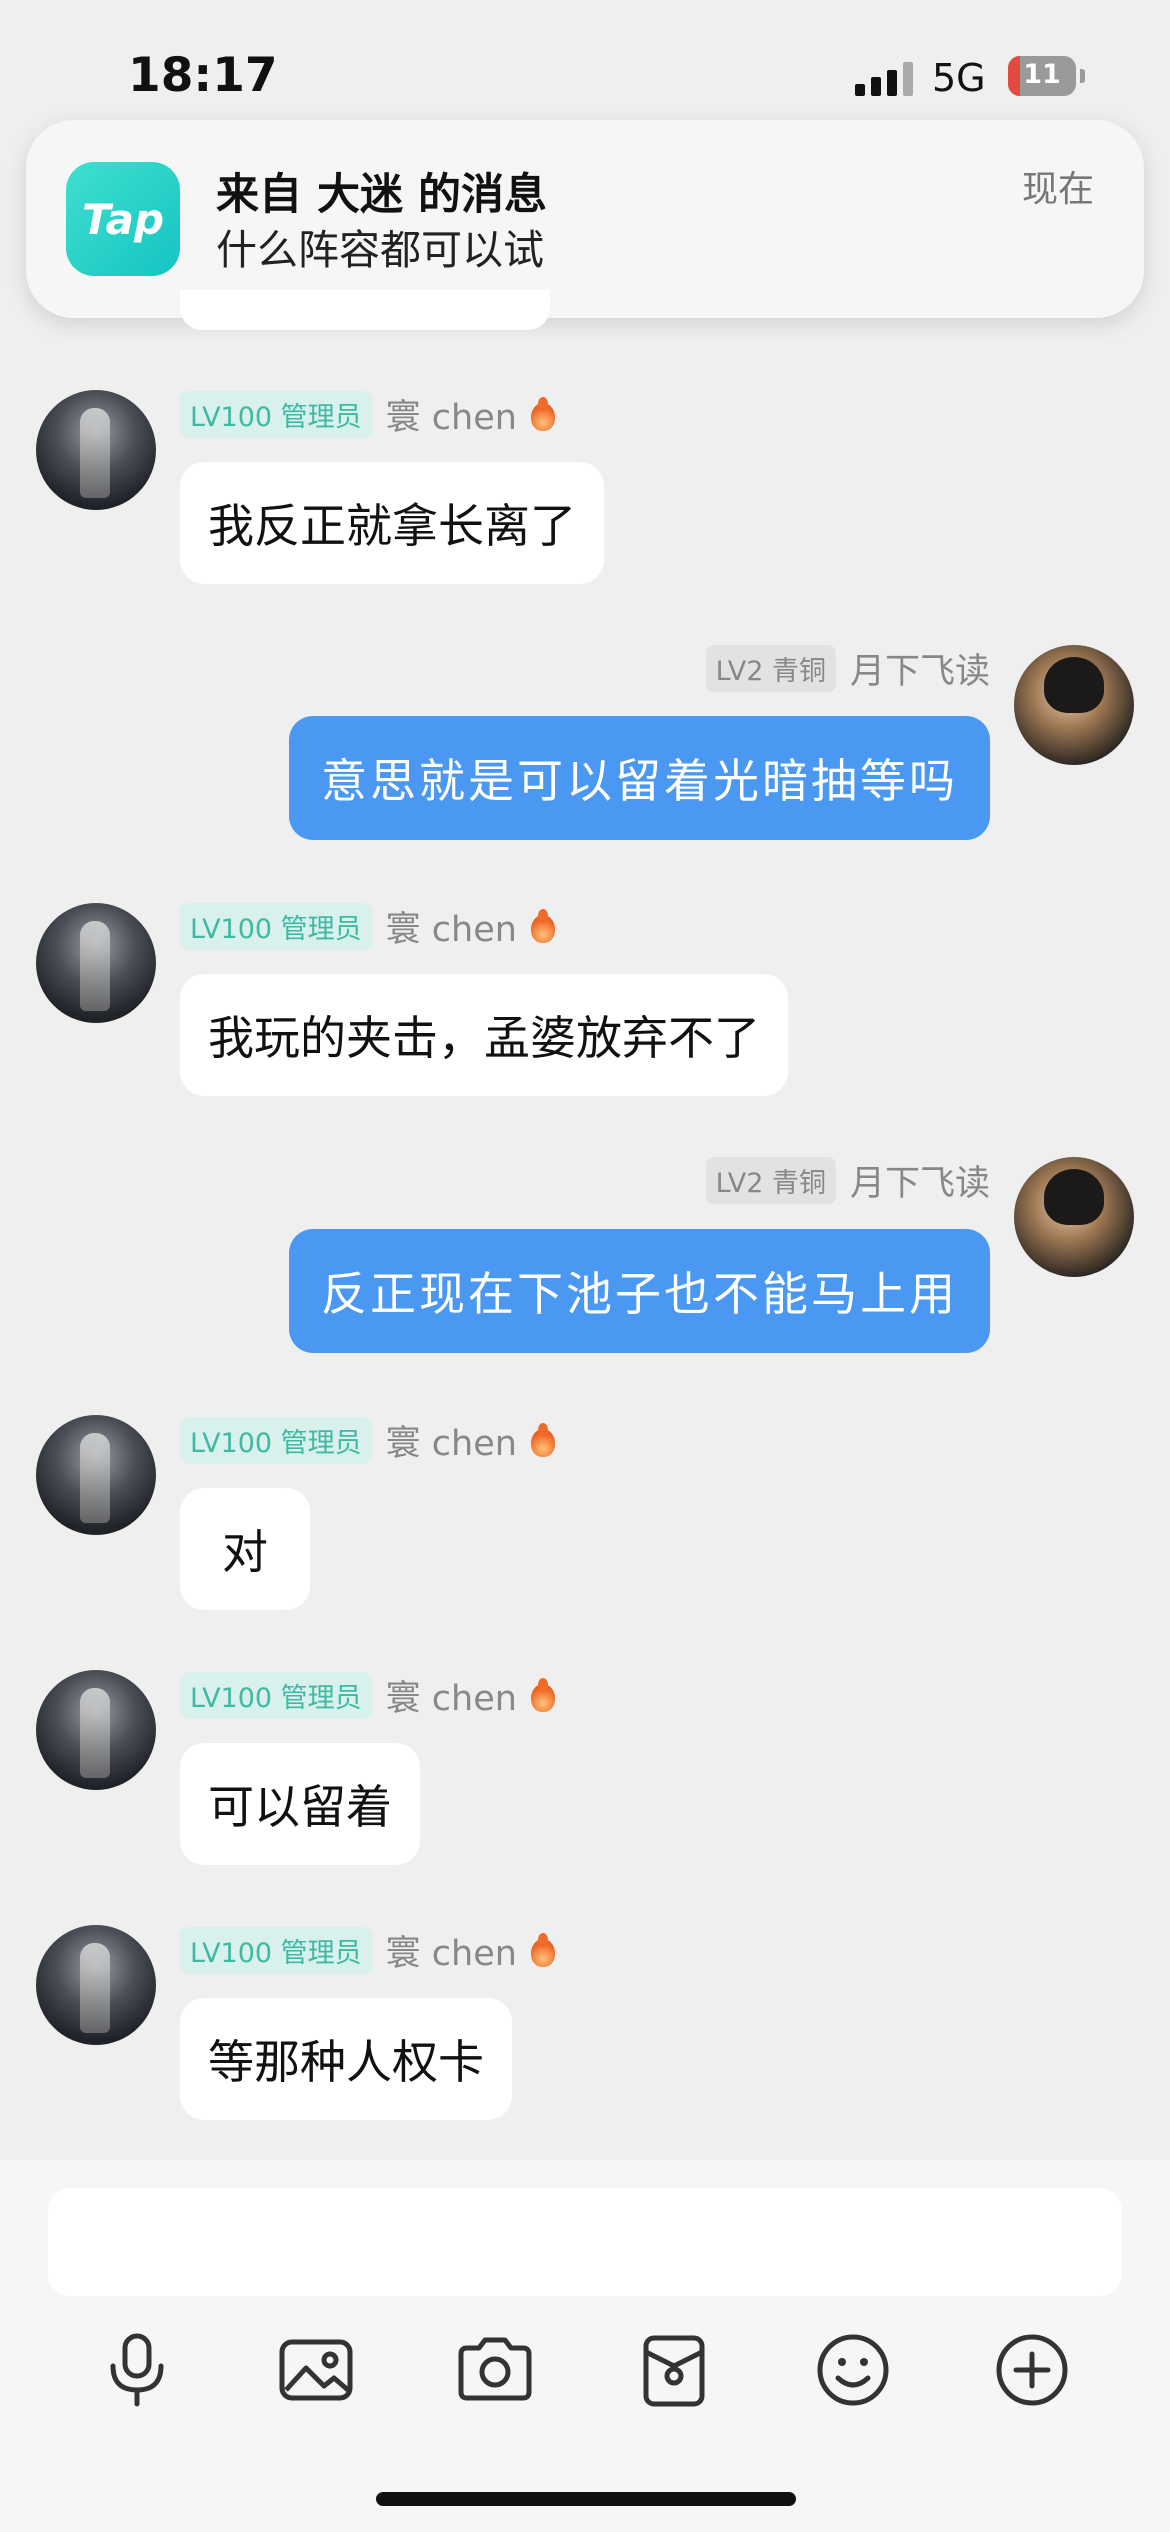 This screenshot has width=1170, height=2532. I want to click on message-bubble: 对, so click(245, 1549).